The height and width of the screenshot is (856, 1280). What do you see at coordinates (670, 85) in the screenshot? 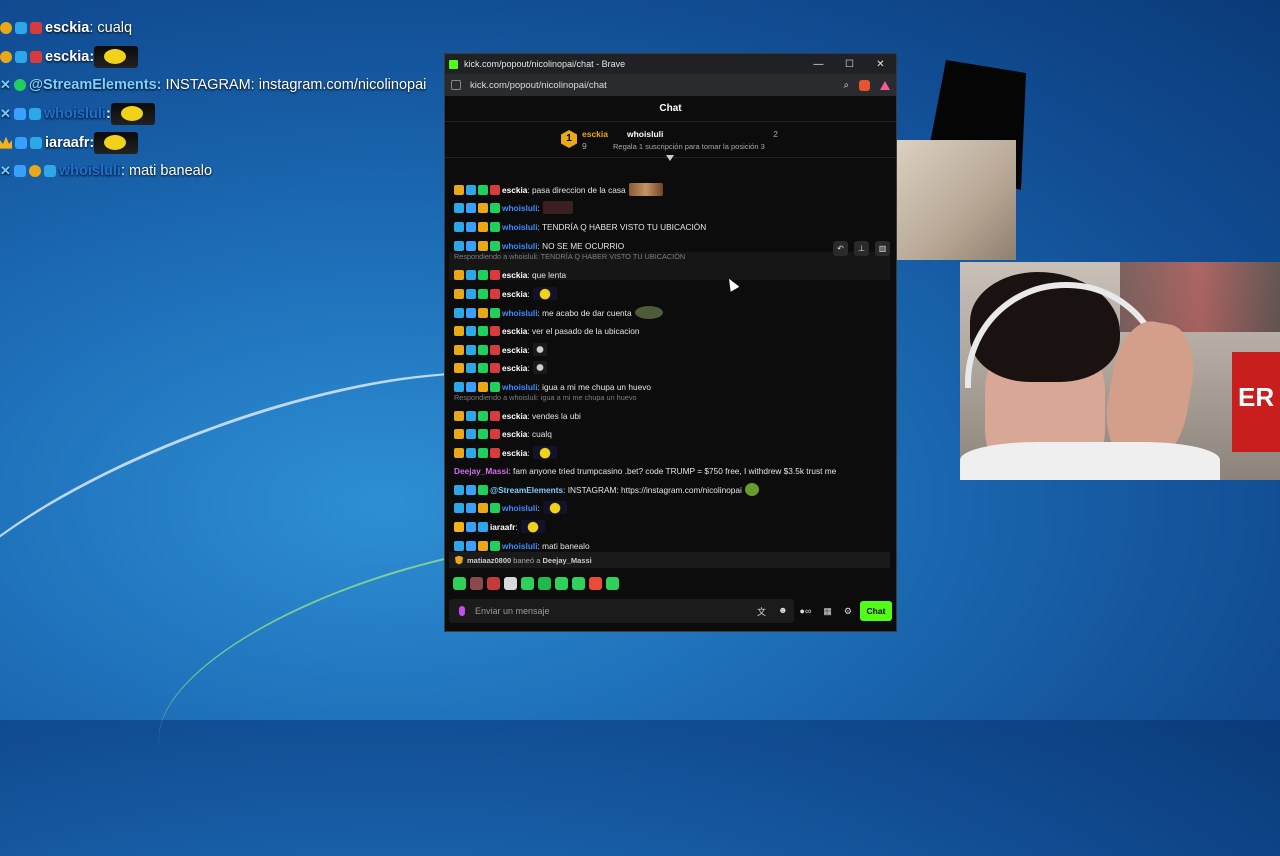
I see `address-bar: kick.com/popout/nicolinopai/chat ⌕` at bounding box center [670, 85].